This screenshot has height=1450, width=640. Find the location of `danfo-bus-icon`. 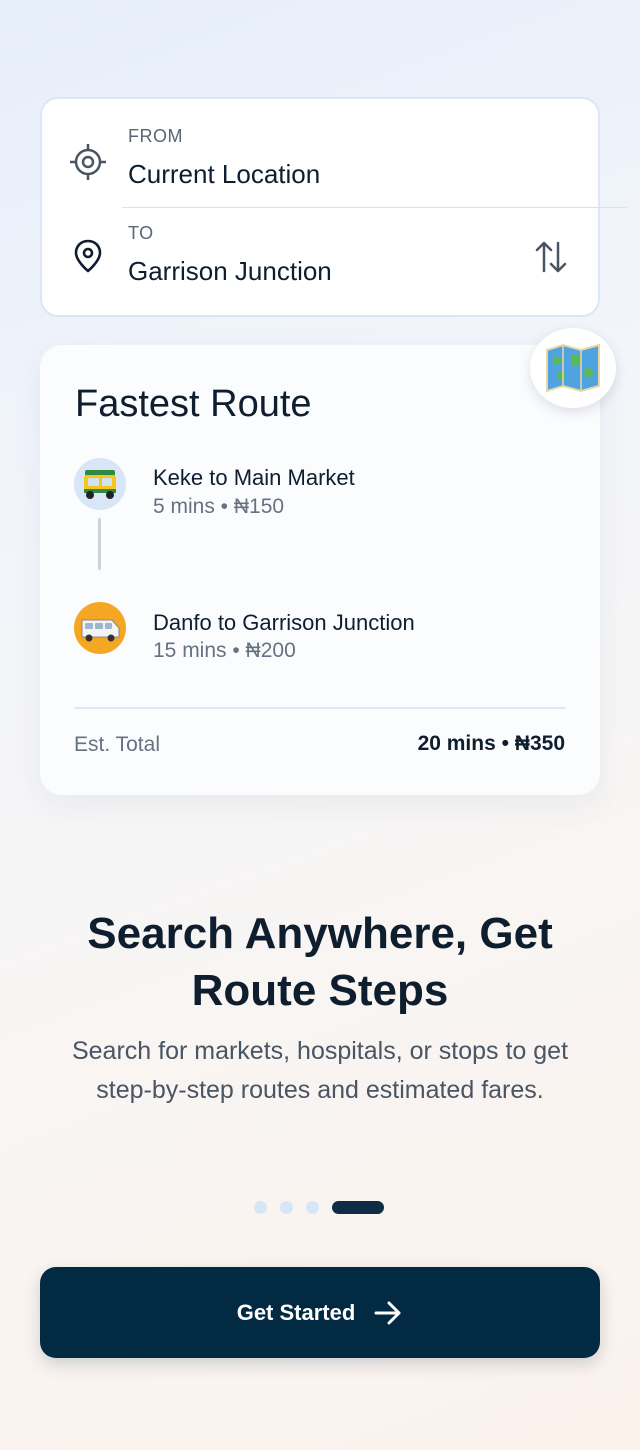

danfo-bus-icon is located at coordinates (100, 630).